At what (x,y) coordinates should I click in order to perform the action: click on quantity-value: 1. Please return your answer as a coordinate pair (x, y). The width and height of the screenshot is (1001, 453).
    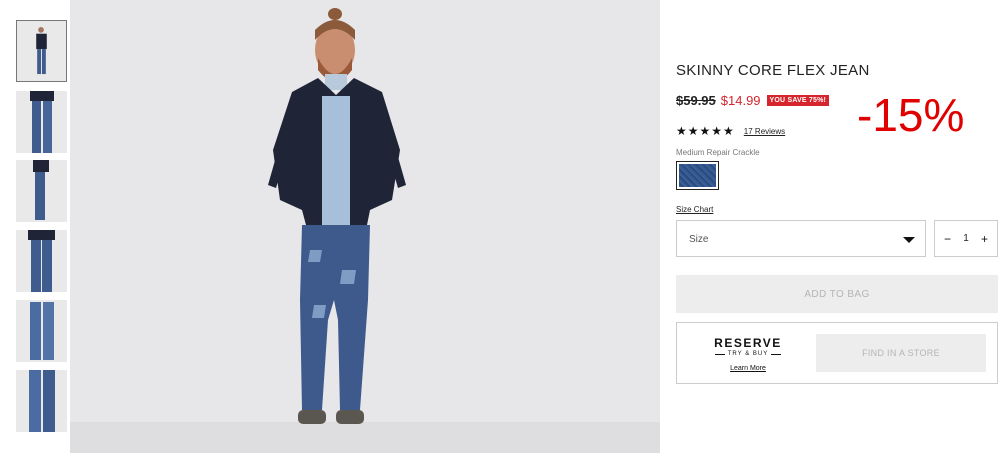
    Looking at the image, I should click on (966, 238).